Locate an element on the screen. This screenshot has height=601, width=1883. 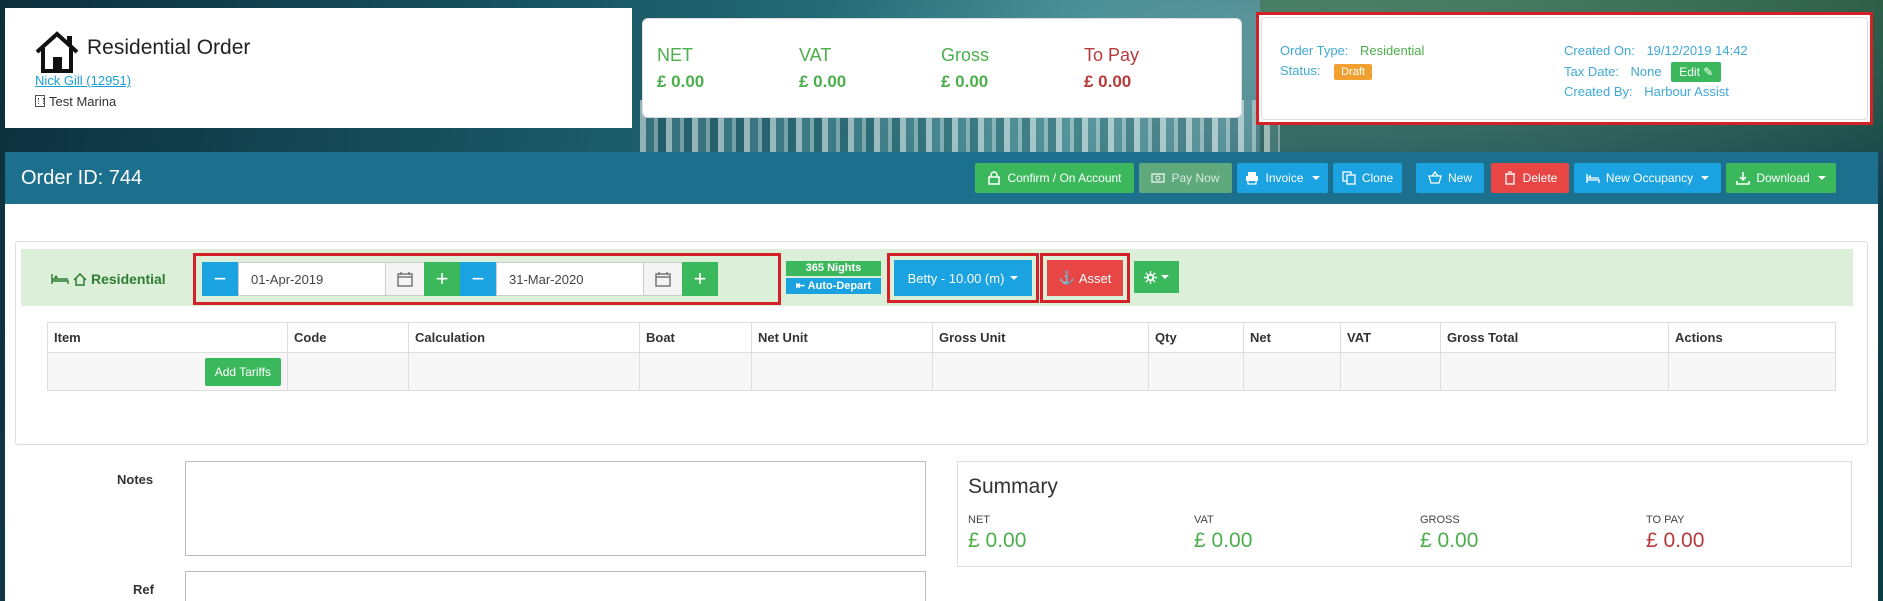
summary-vat: VAT £ 0.00 is located at coordinates (1223, 533).